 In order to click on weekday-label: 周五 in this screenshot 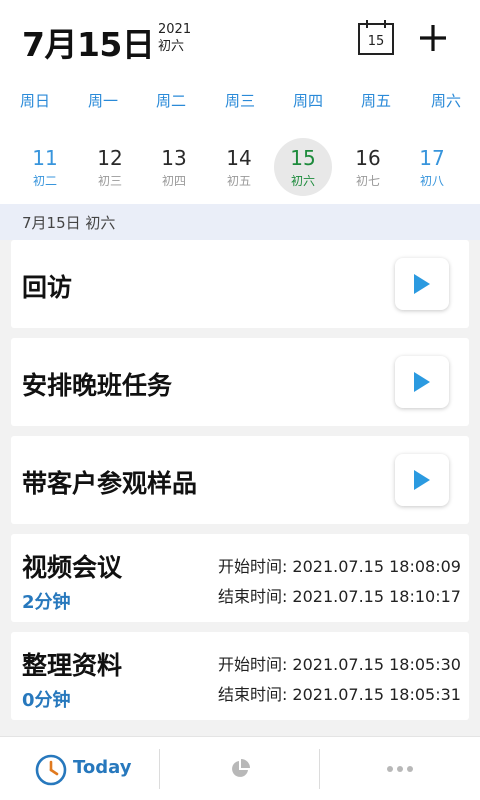, I will do `click(375, 101)`.